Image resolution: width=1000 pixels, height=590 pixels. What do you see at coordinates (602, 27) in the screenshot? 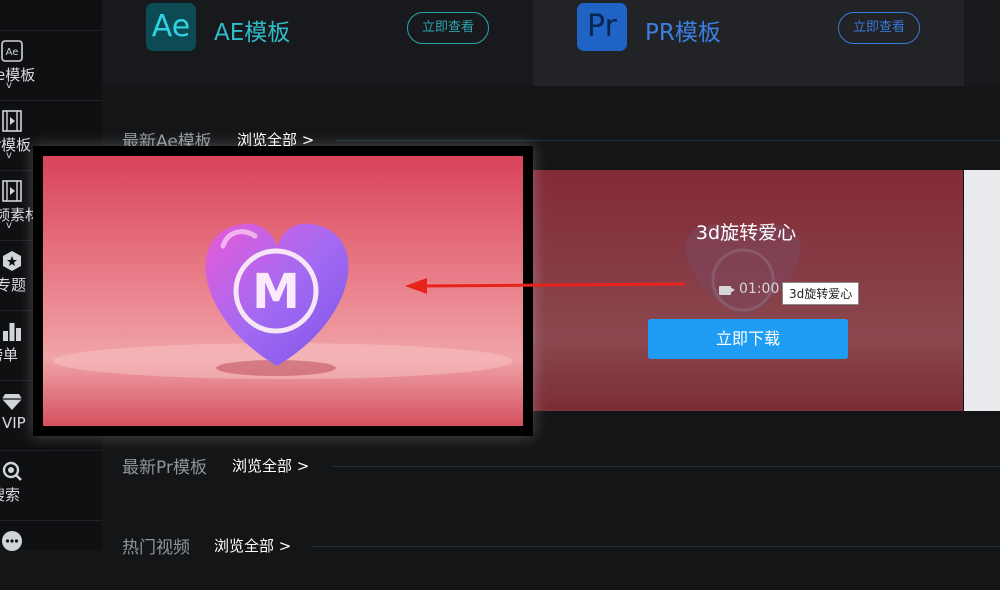
I see `pr-logo: Pr` at bounding box center [602, 27].